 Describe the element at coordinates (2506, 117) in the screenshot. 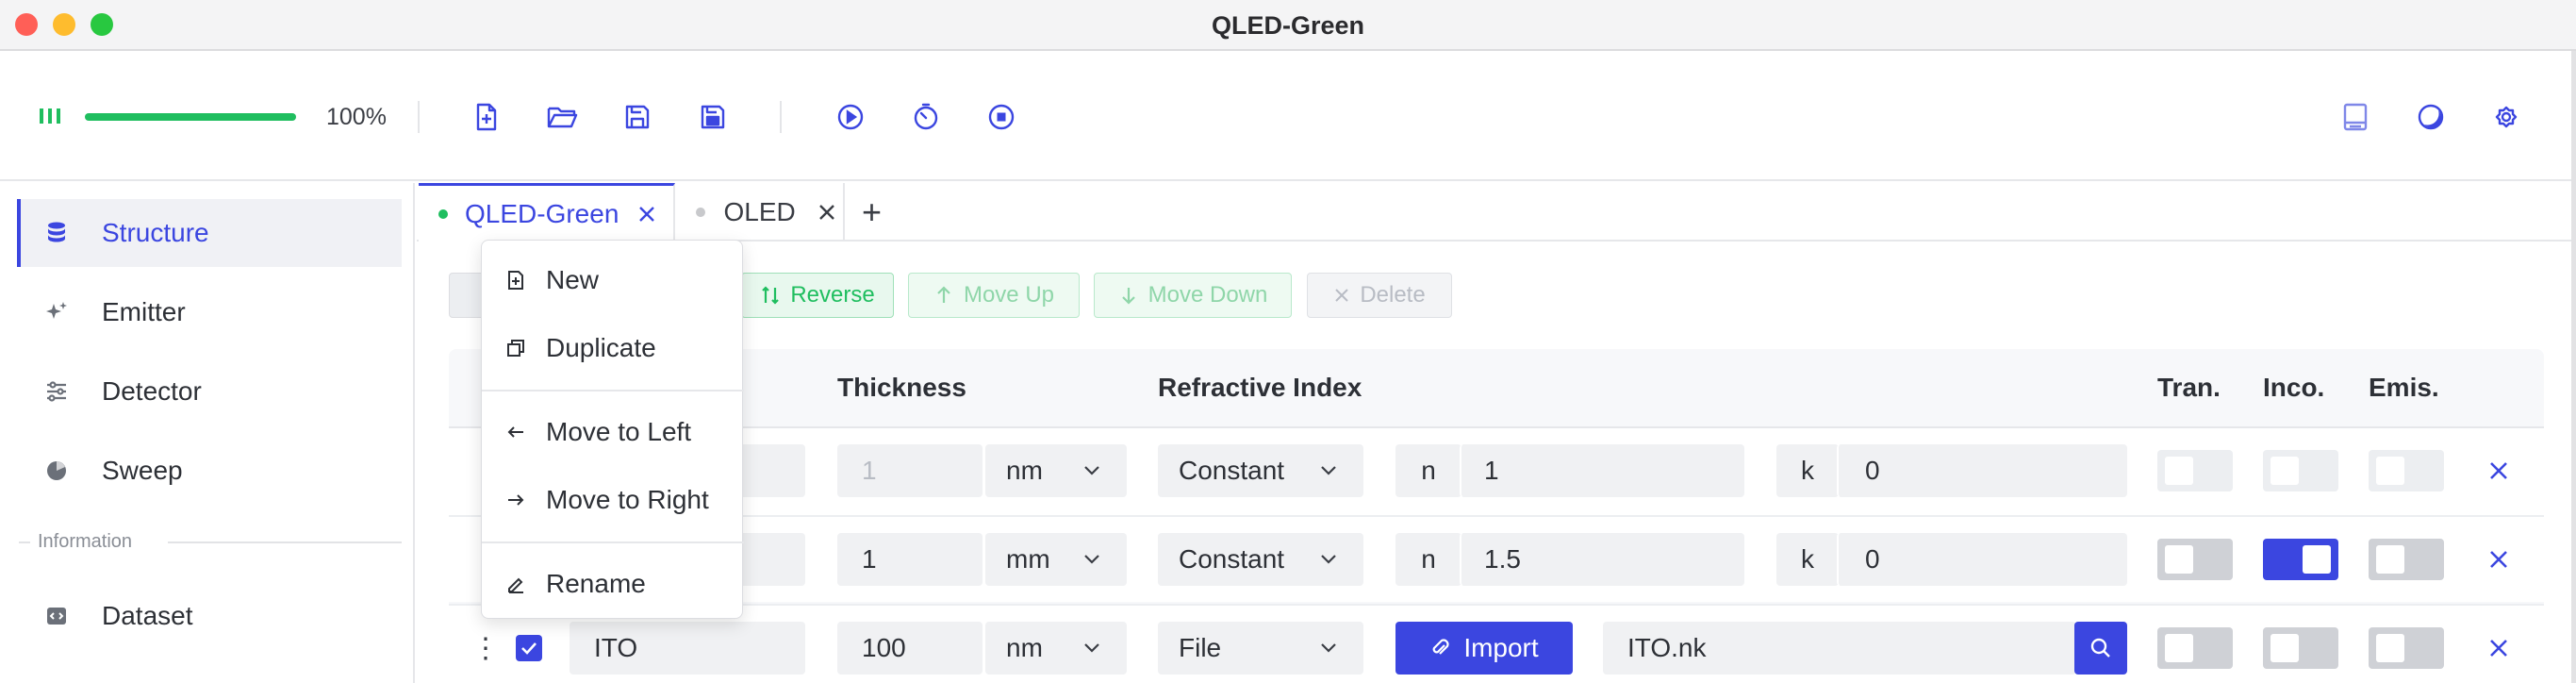

I see `settings-icon` at that location.